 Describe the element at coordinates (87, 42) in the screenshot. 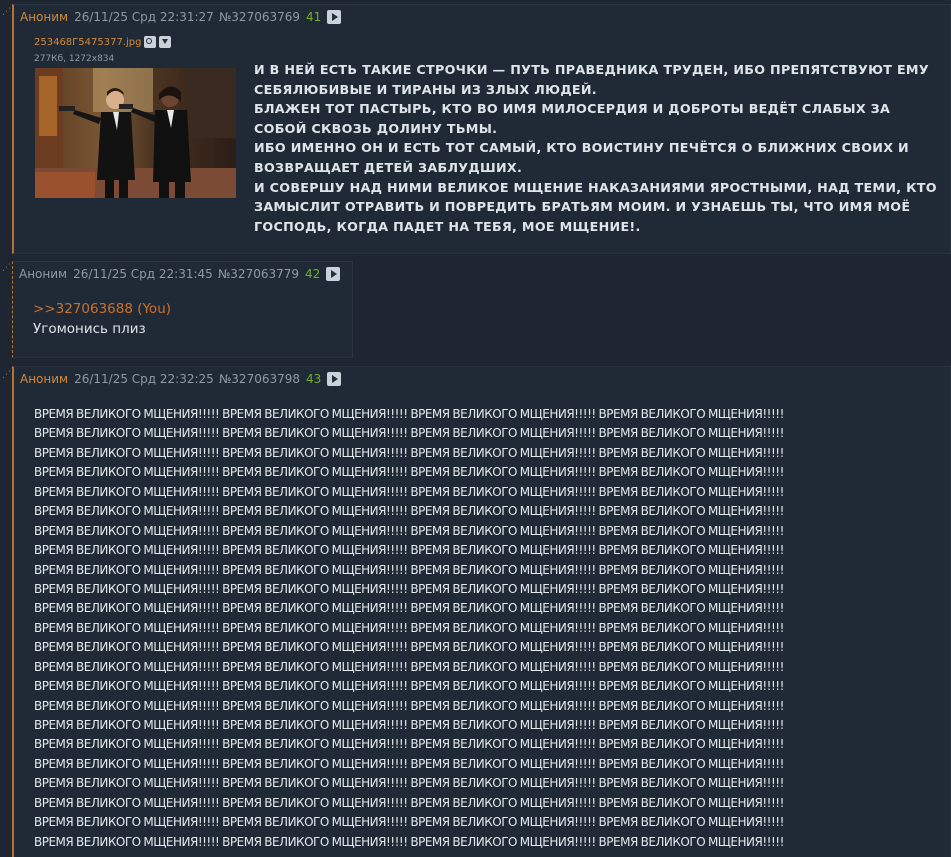

I see `file-name-link: 253468Г5475377.jpg` at that location.